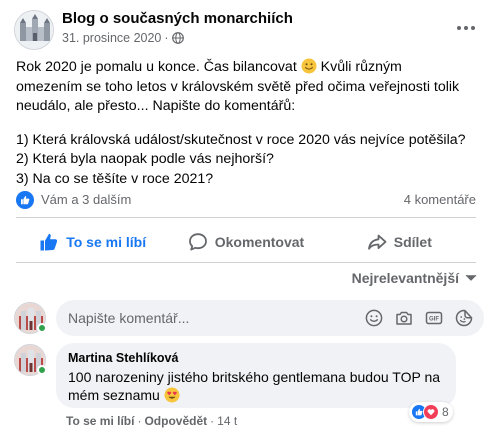  I want to click on share-button: Sdílet, so click(399, 242).